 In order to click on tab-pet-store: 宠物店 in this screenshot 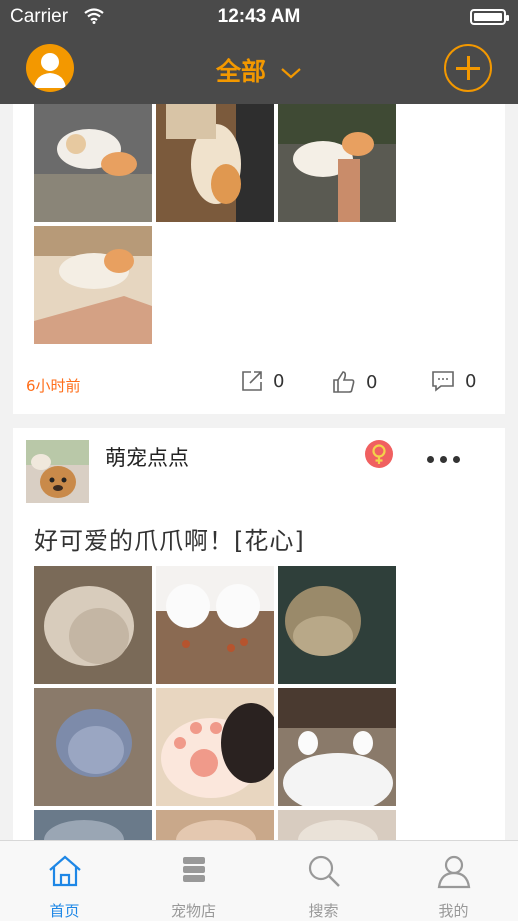, I will do `click(193, 881)`.